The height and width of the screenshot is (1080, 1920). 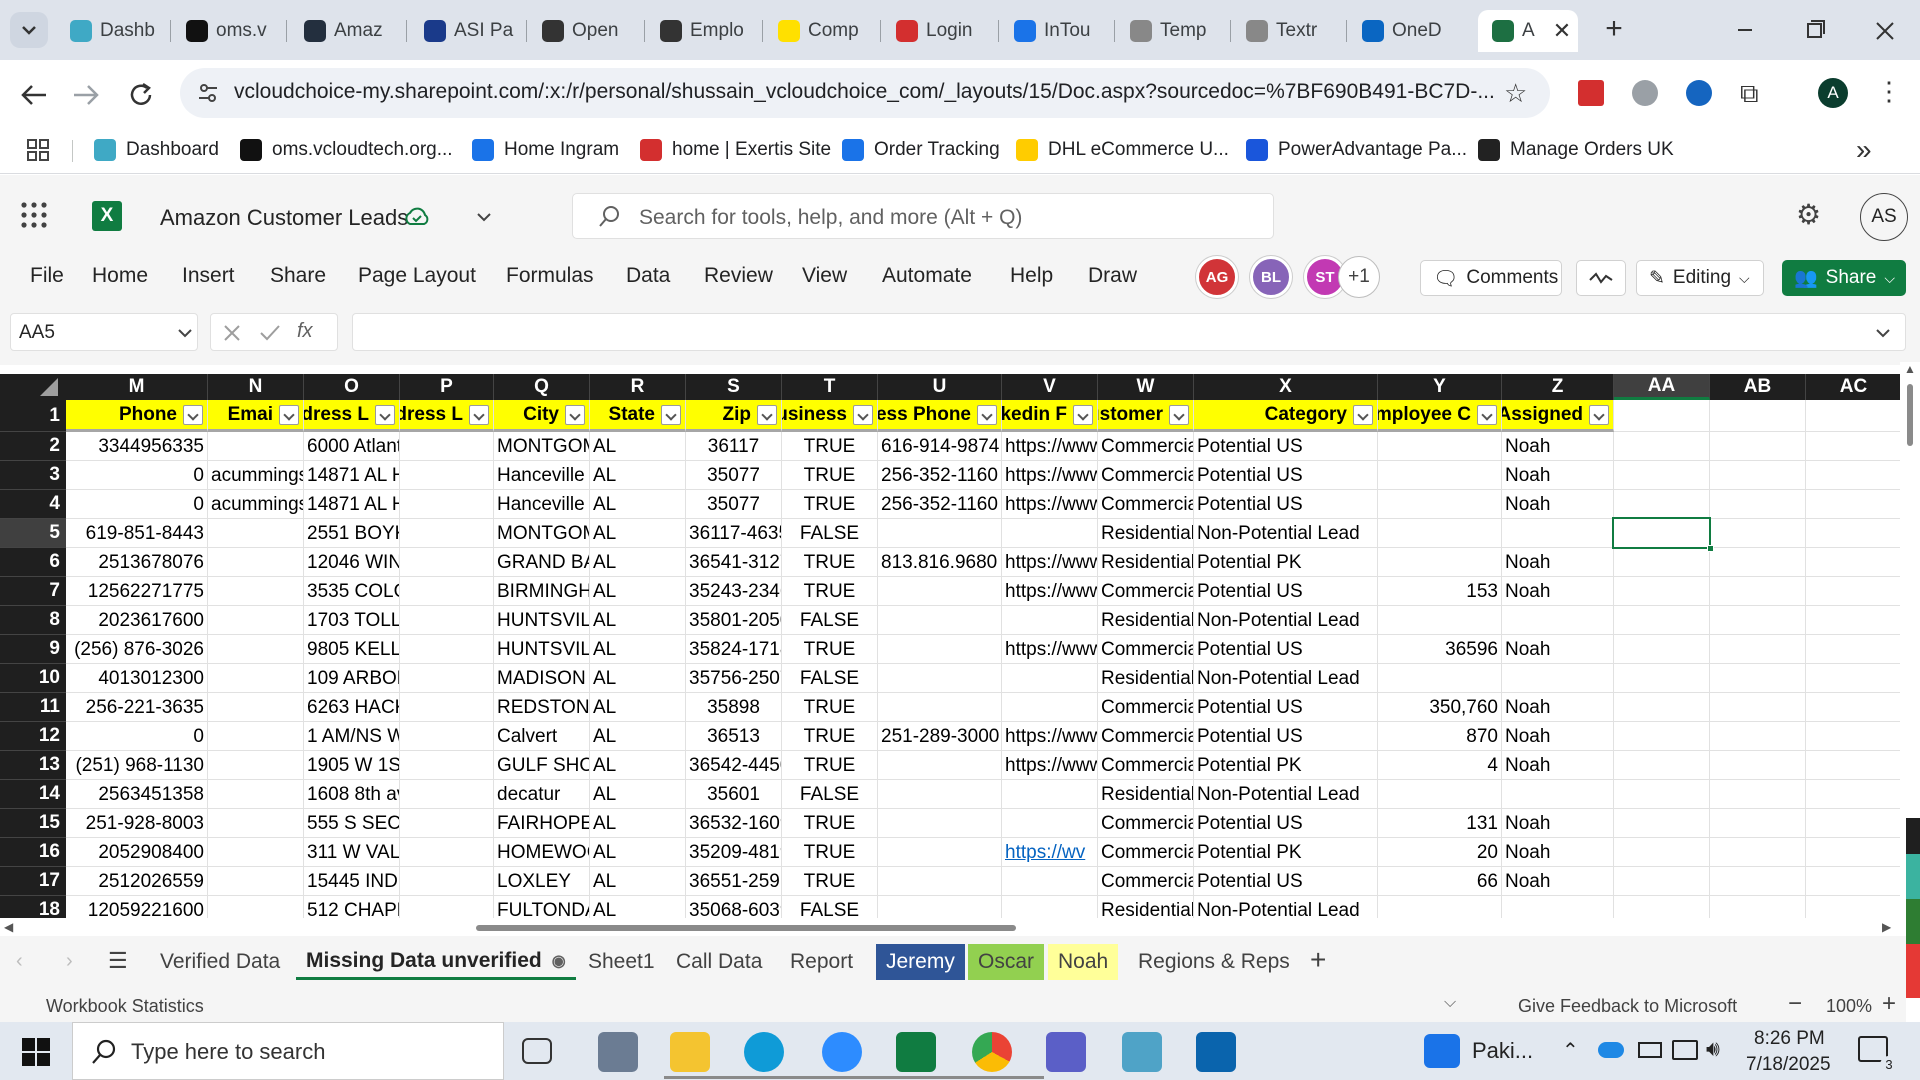 What do you see at coordinates (1006, 962) in the screenshot?
I see `sheet-tab: Oscar` at bounding box center [1006, 962].